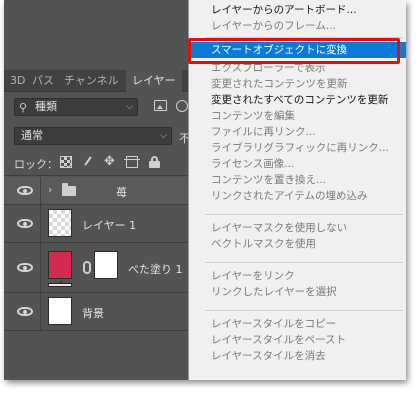  I want to click on tab-channels: チャンネル, so click(91, 81).